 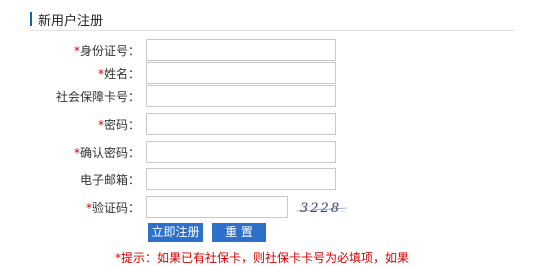 I want to click on reset-button: 重 置, so click(x=239, y=232).